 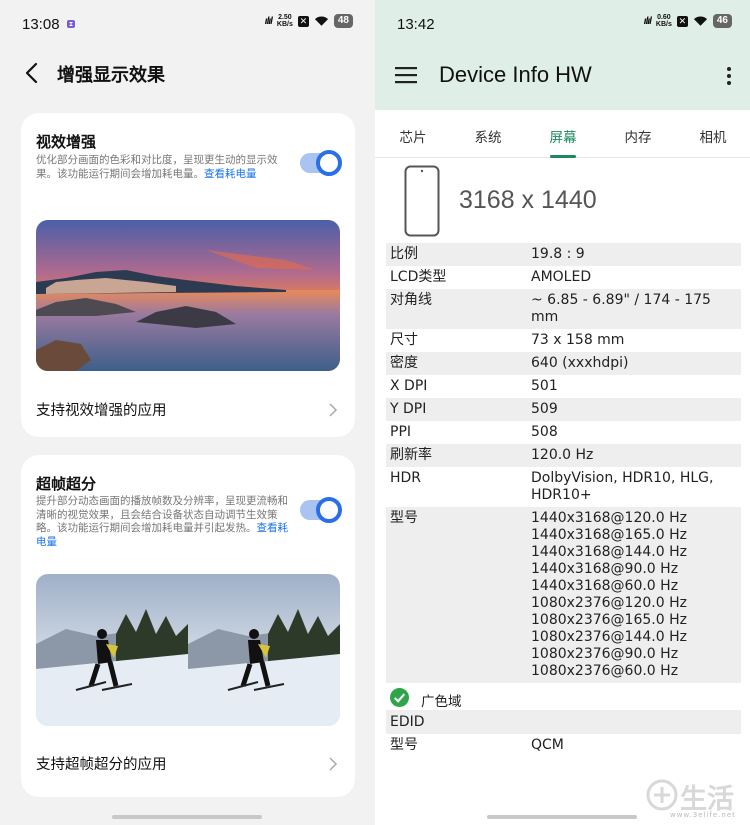 What do you see at coordinates (488, 136) in the screenshot?
I see `tab-system: 系统` at bounding box center [488, 136].